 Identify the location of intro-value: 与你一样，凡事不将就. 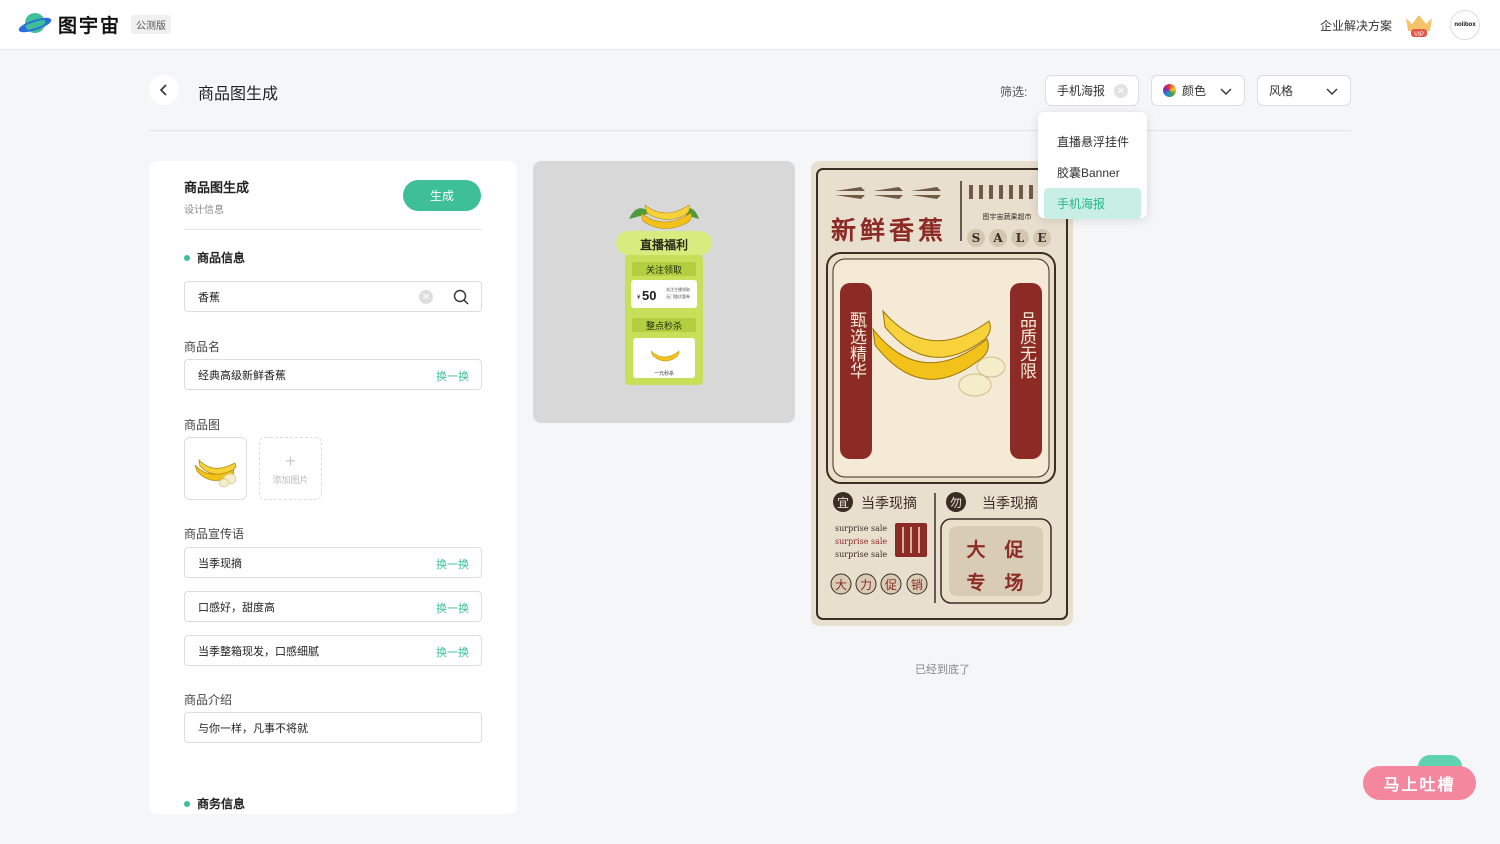
(253, 728).